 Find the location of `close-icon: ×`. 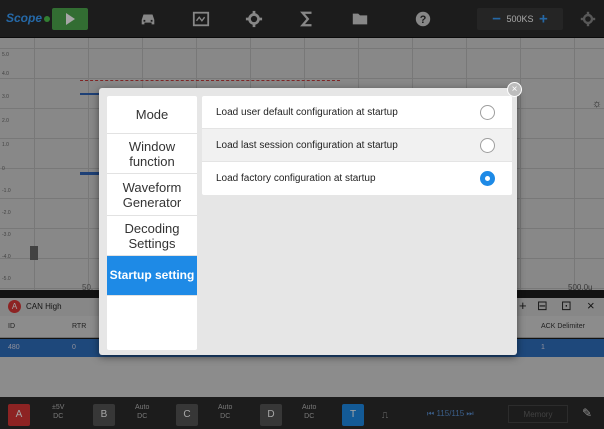

close-icon: × is located at coordinates (514, 89).